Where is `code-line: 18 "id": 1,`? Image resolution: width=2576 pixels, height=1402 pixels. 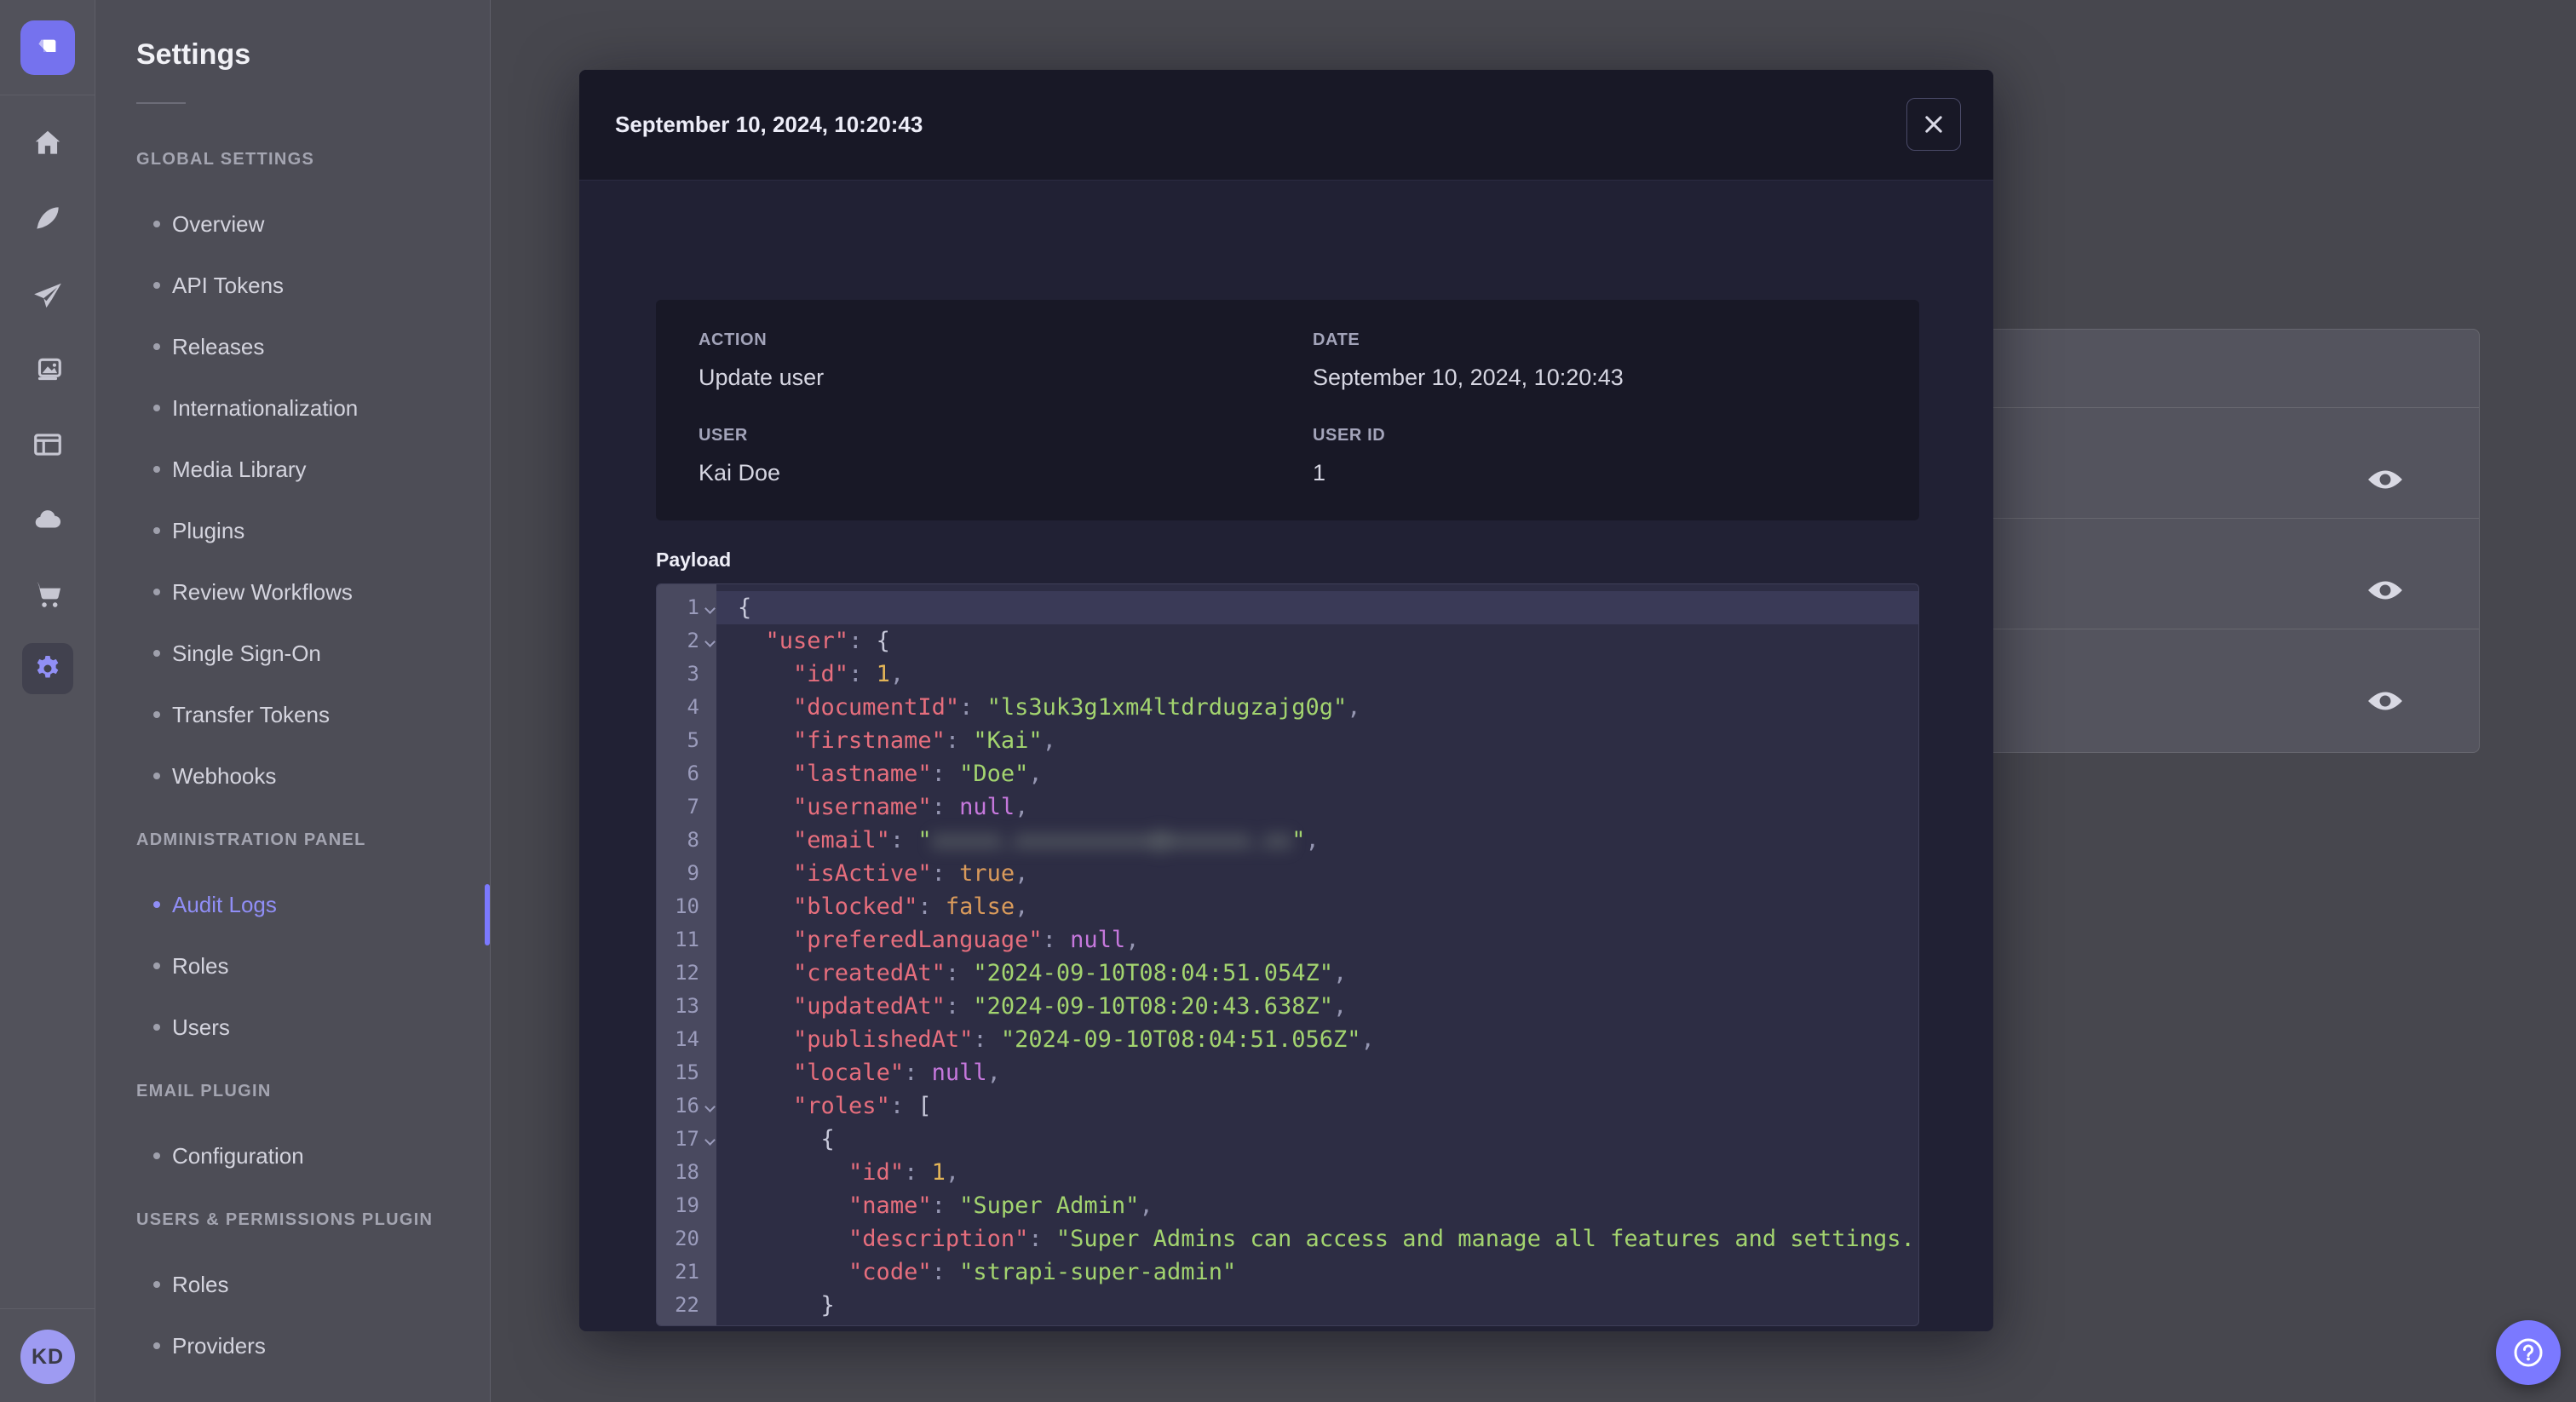
code-line: 18 "id": 1, is located at coordinates (1287, 1172).